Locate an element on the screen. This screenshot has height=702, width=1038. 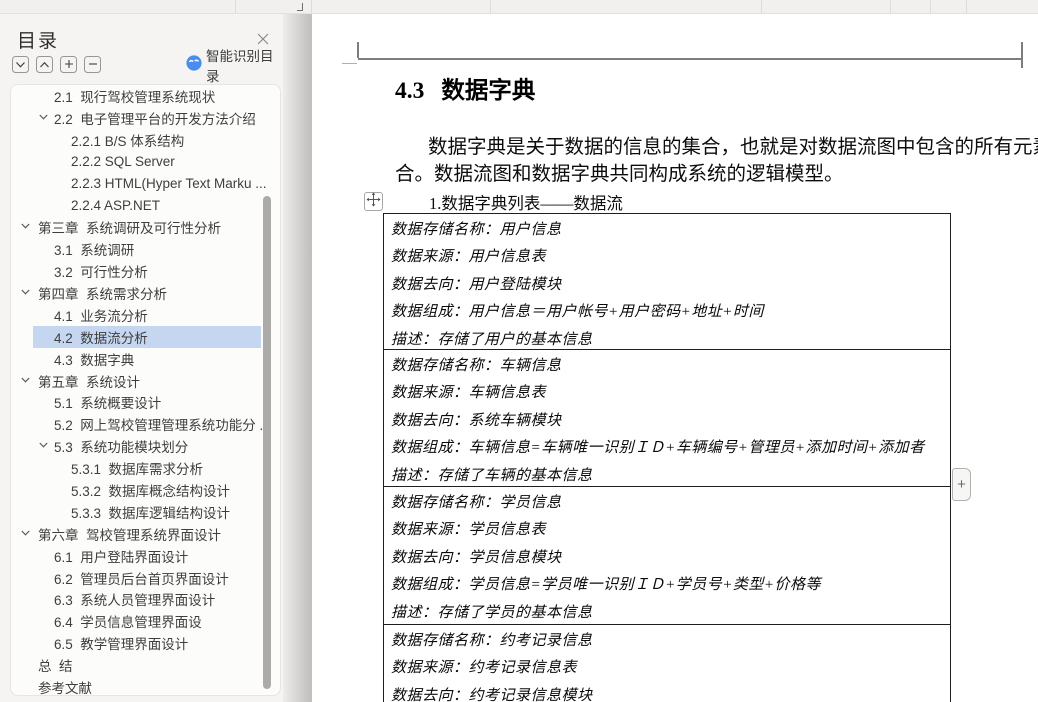
expand-down-button is located at coordinates (20, 64).